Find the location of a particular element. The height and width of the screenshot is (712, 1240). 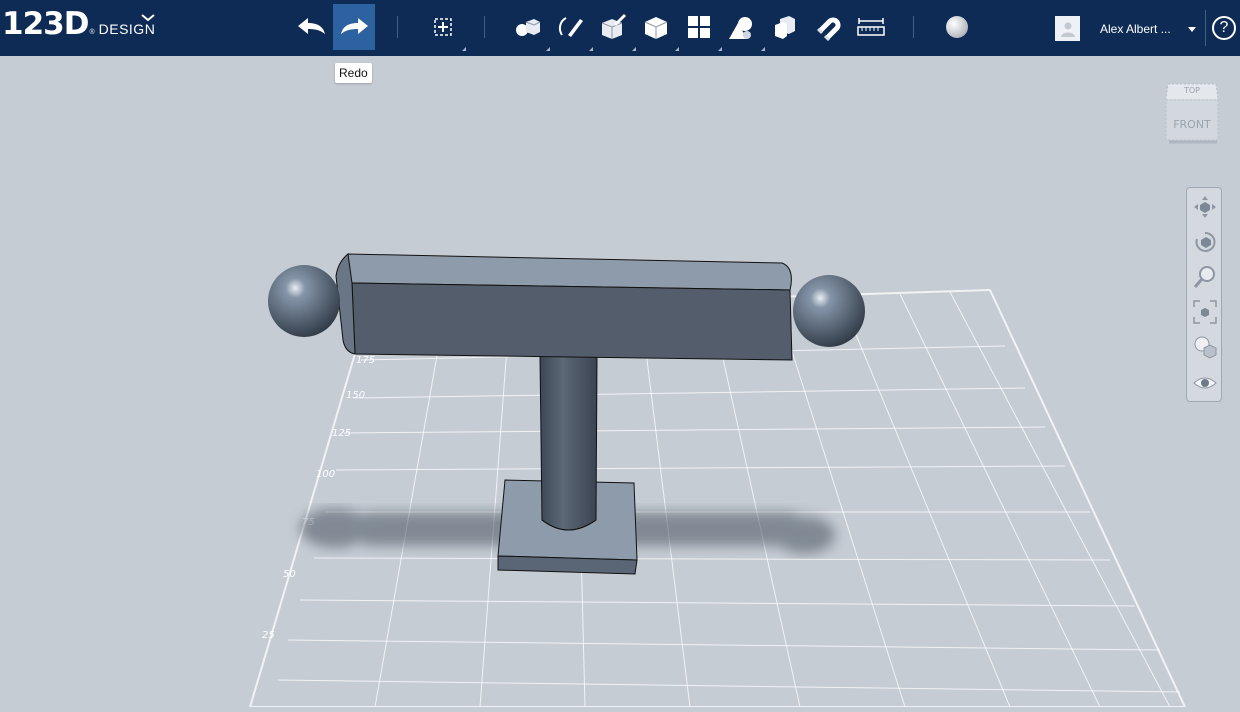

zoom-button is located at coordinates (1205, 277).